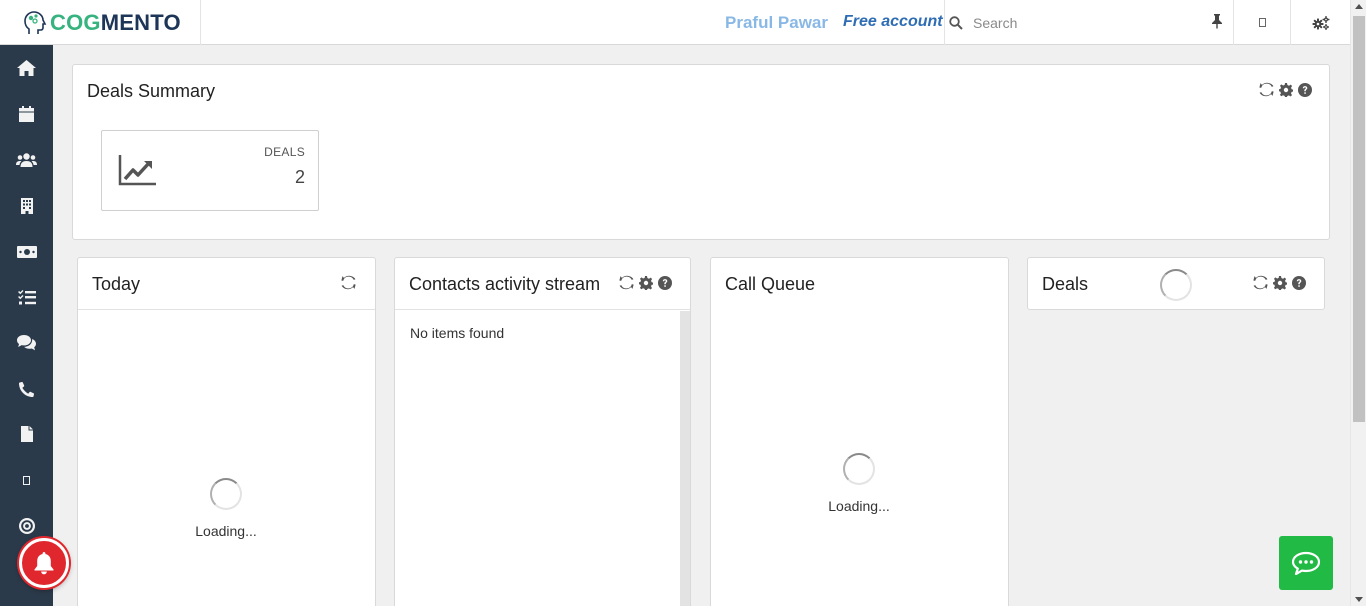 The width and height of the screenshot is (1366, 606). I want to click on today-tools, so click(348, 282).